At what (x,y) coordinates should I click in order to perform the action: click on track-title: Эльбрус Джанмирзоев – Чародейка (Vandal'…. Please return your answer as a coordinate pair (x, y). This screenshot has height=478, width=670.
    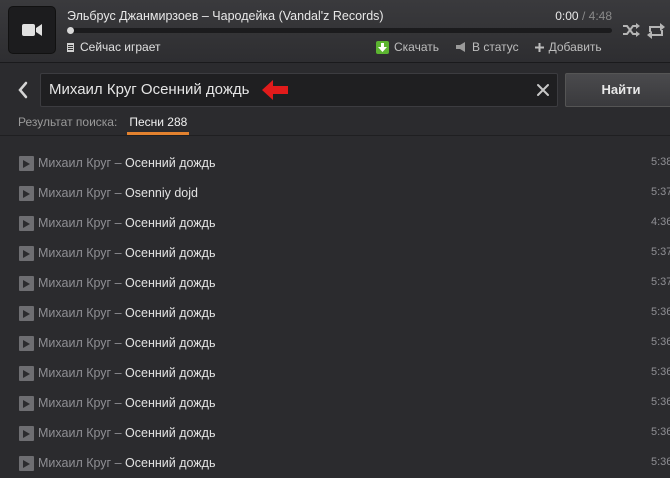
    Looking at the image, I should click on (225, 16).